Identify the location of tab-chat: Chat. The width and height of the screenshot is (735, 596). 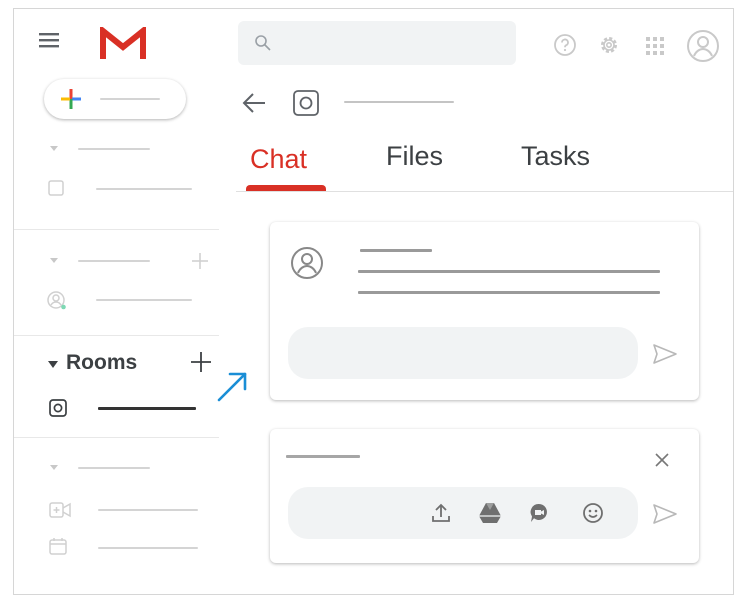
(286, 166).